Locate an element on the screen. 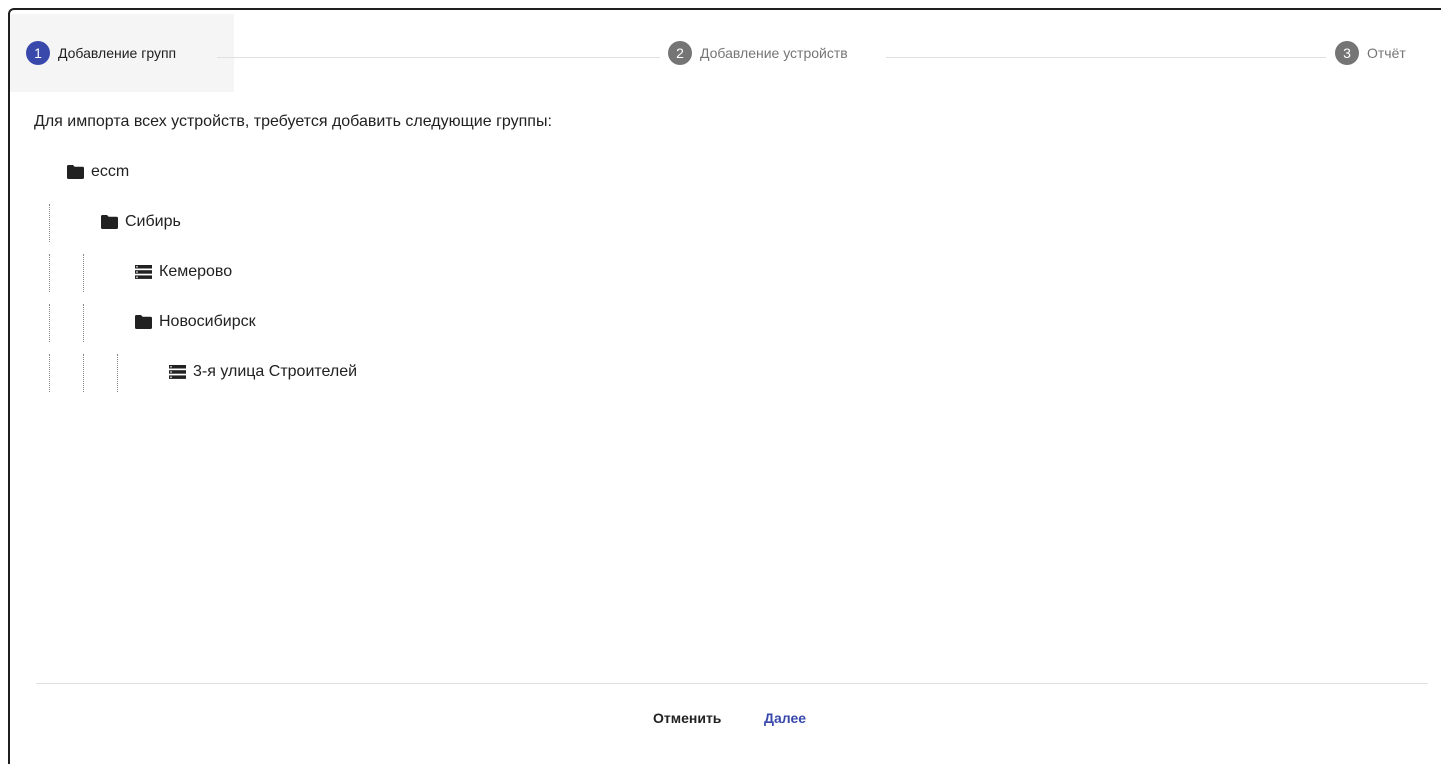 This screenshot has width=1441, height=764. cancel-button: Отменить is located at coordinates (687, 718).